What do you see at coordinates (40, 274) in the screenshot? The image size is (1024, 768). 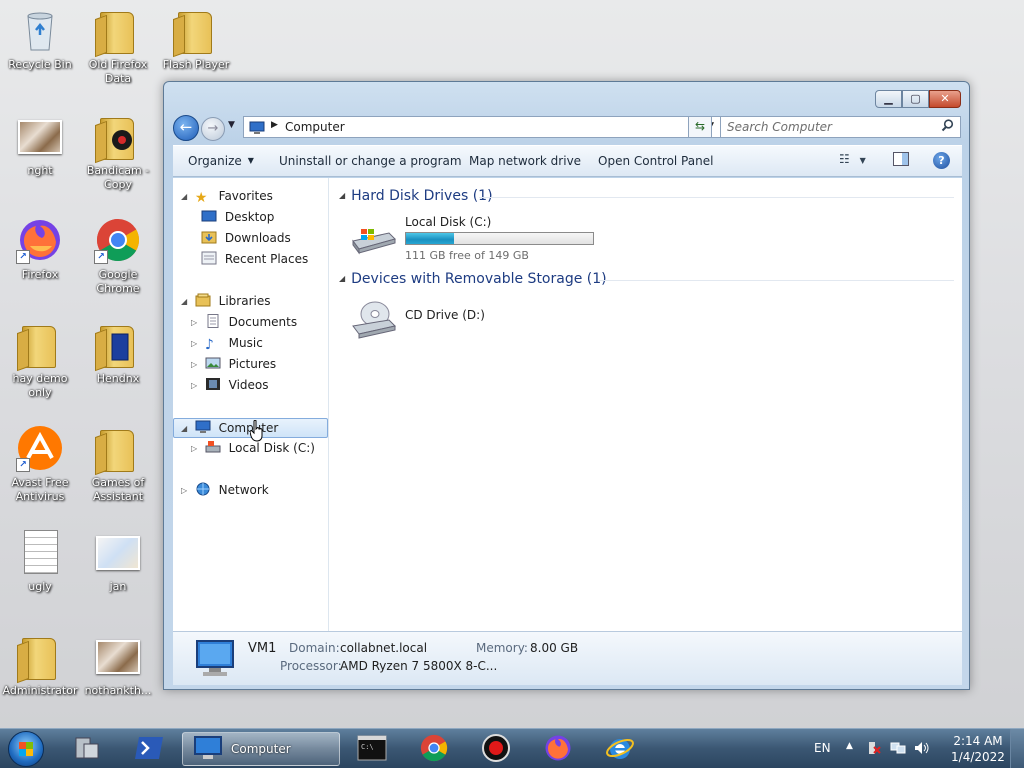 I see `desktop-icon-label: Firefox` at bounding box center [40, 274].